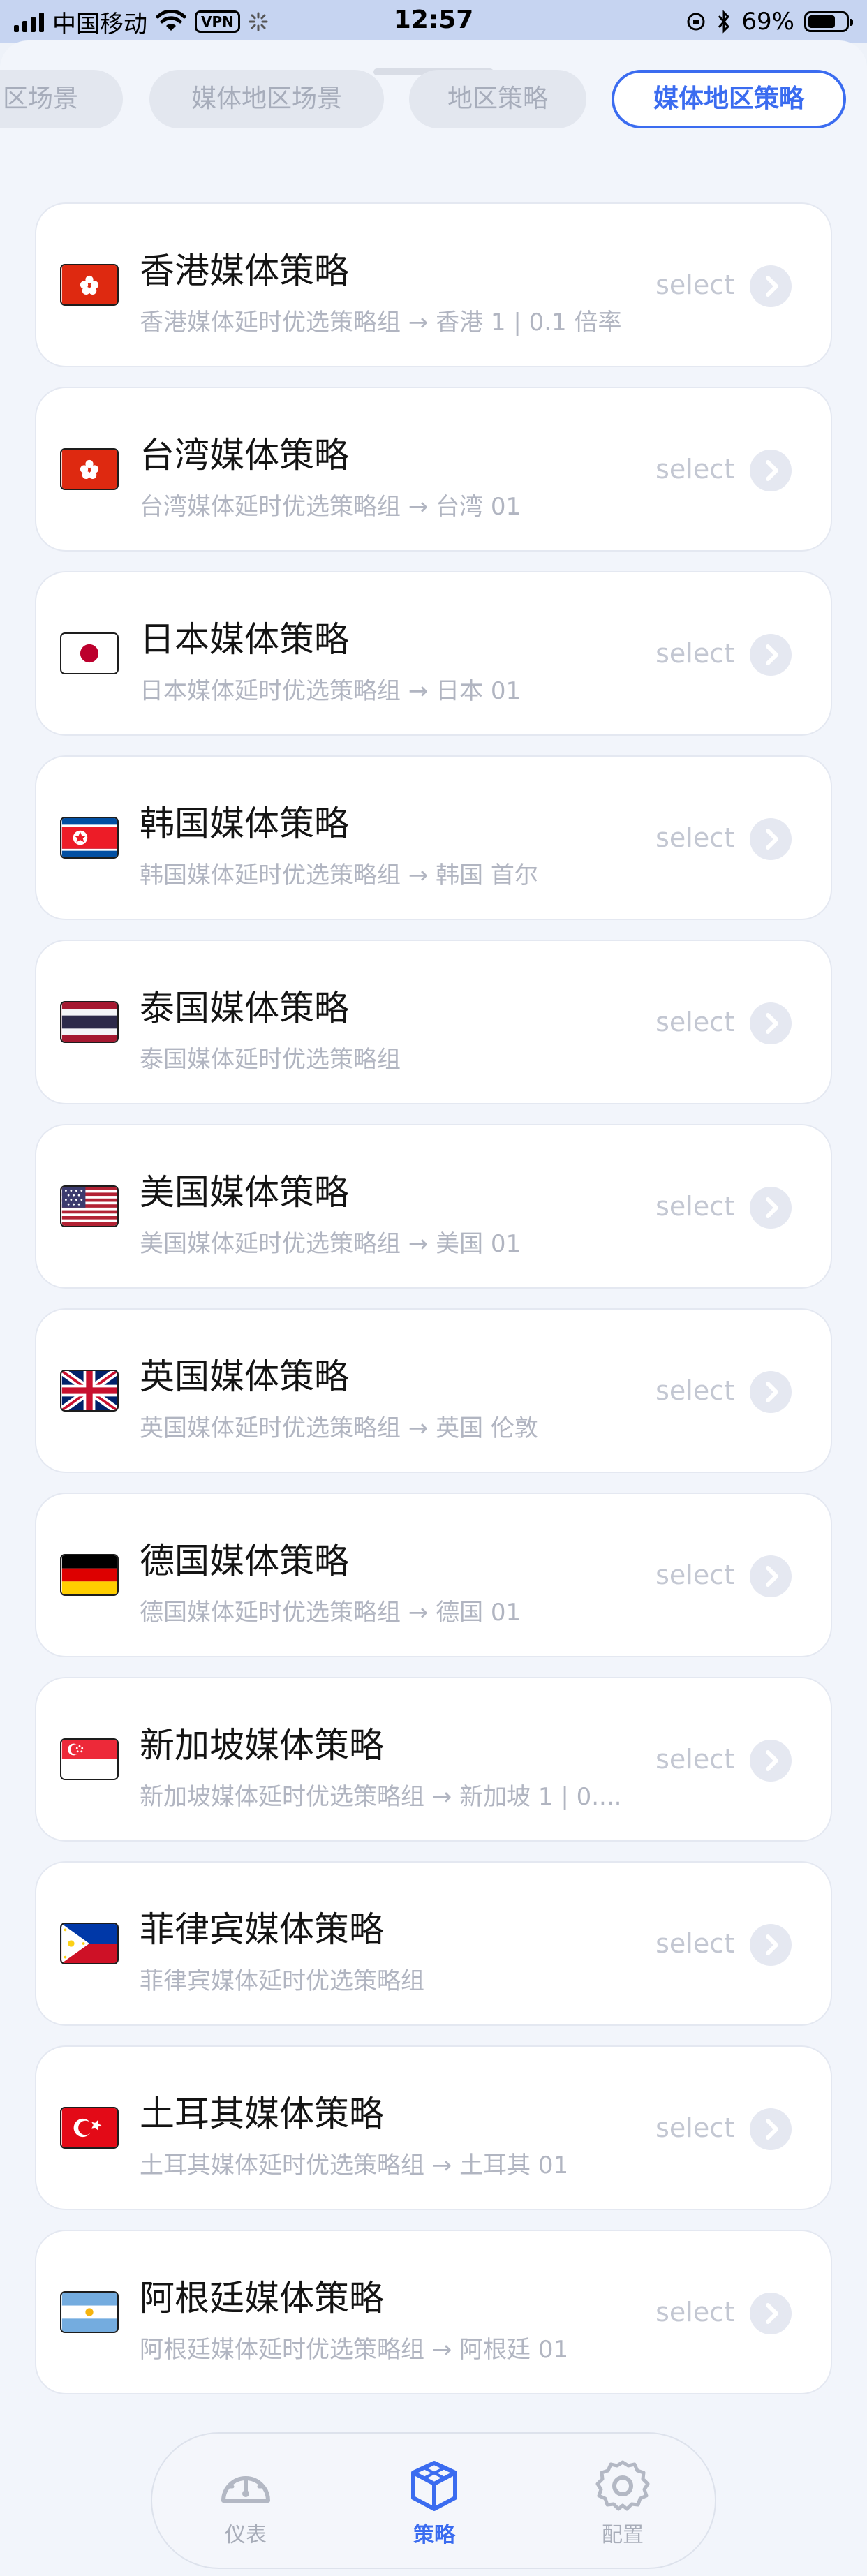  I want to click on thailand-flag-icon, so click(89, 1022).